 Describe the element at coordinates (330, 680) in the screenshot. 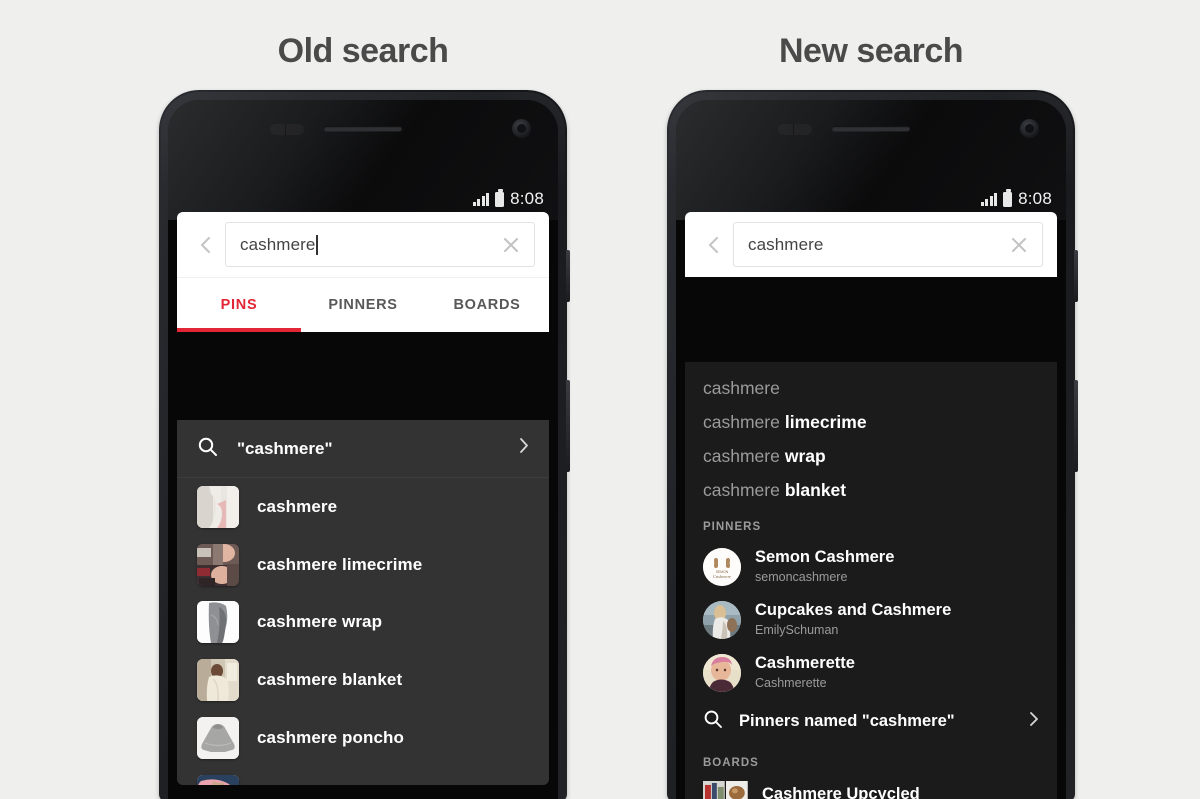

I see `list-item-label: cashmere blanket` at that location.